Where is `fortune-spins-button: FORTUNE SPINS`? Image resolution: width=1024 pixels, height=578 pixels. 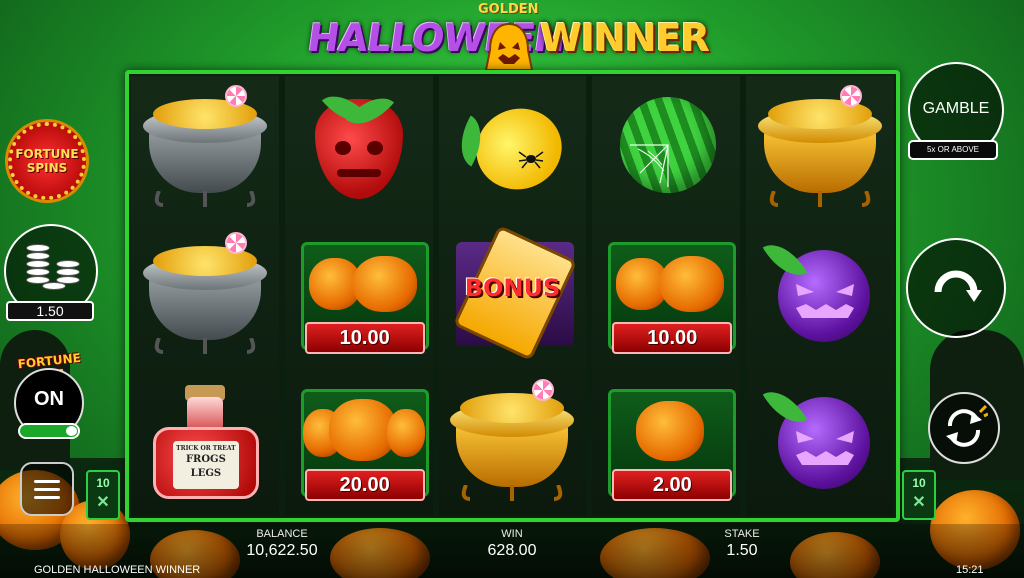
fortune-spins-button: FORTUNE SPINS is located at coordinates (47, 161).